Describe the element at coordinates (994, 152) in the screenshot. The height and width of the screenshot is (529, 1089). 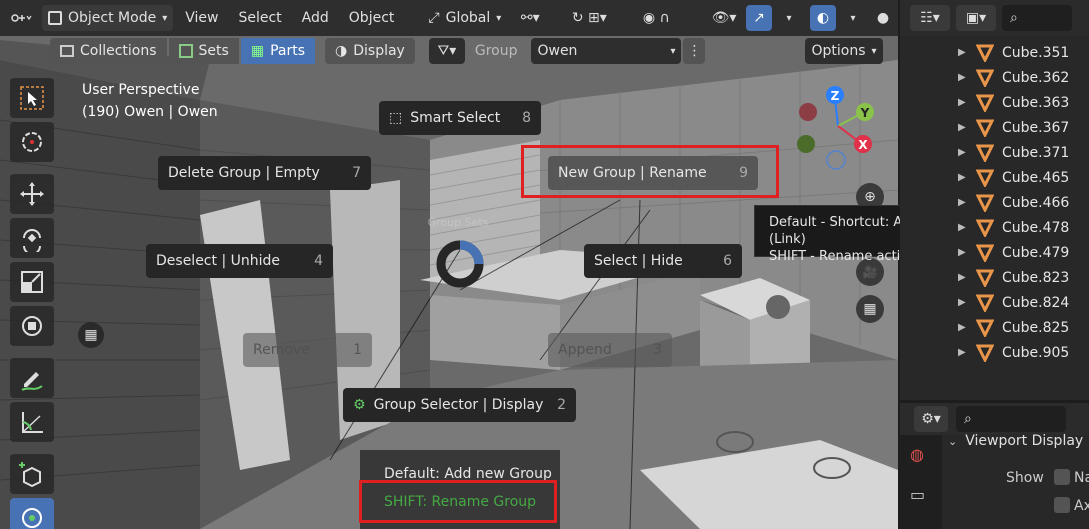
I see `outliner-row: ▶ Cube.371` at that location.